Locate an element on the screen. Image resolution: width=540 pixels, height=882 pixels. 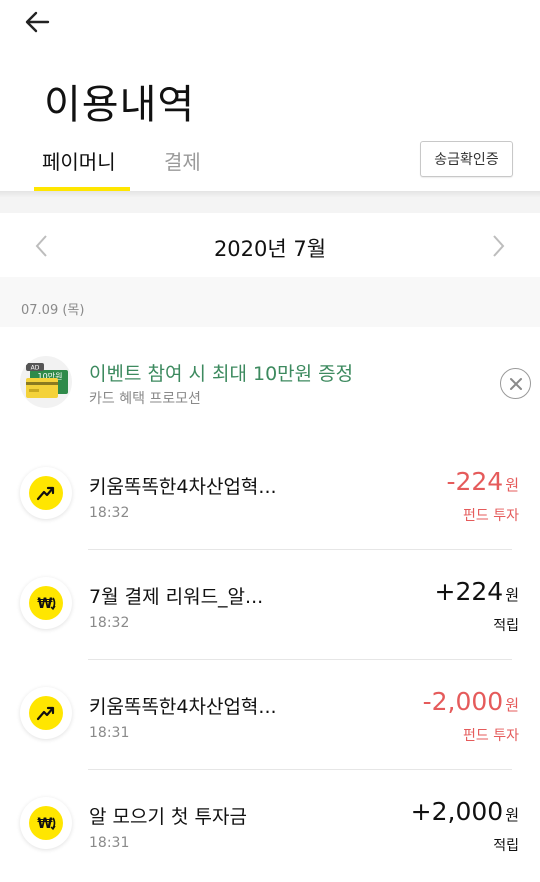
back-button is located at coordinates (38, 22).